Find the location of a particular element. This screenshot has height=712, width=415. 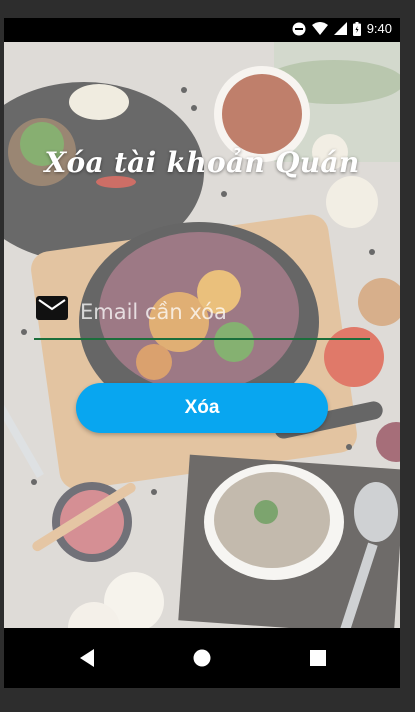

email-field-row is located at coordinates (202, 316).